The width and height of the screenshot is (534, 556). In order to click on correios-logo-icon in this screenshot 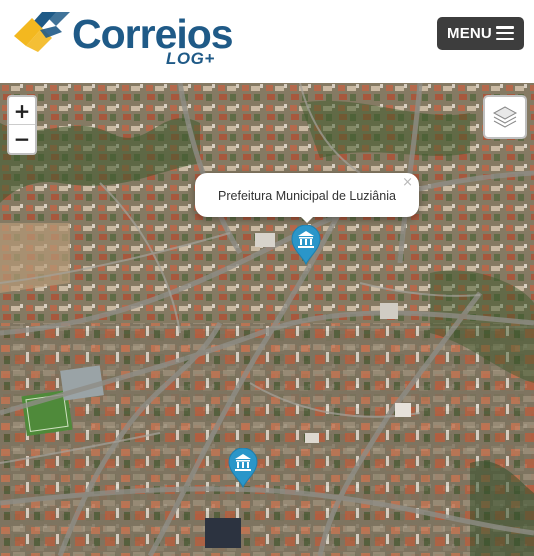, I will do `click(42, 32)`.